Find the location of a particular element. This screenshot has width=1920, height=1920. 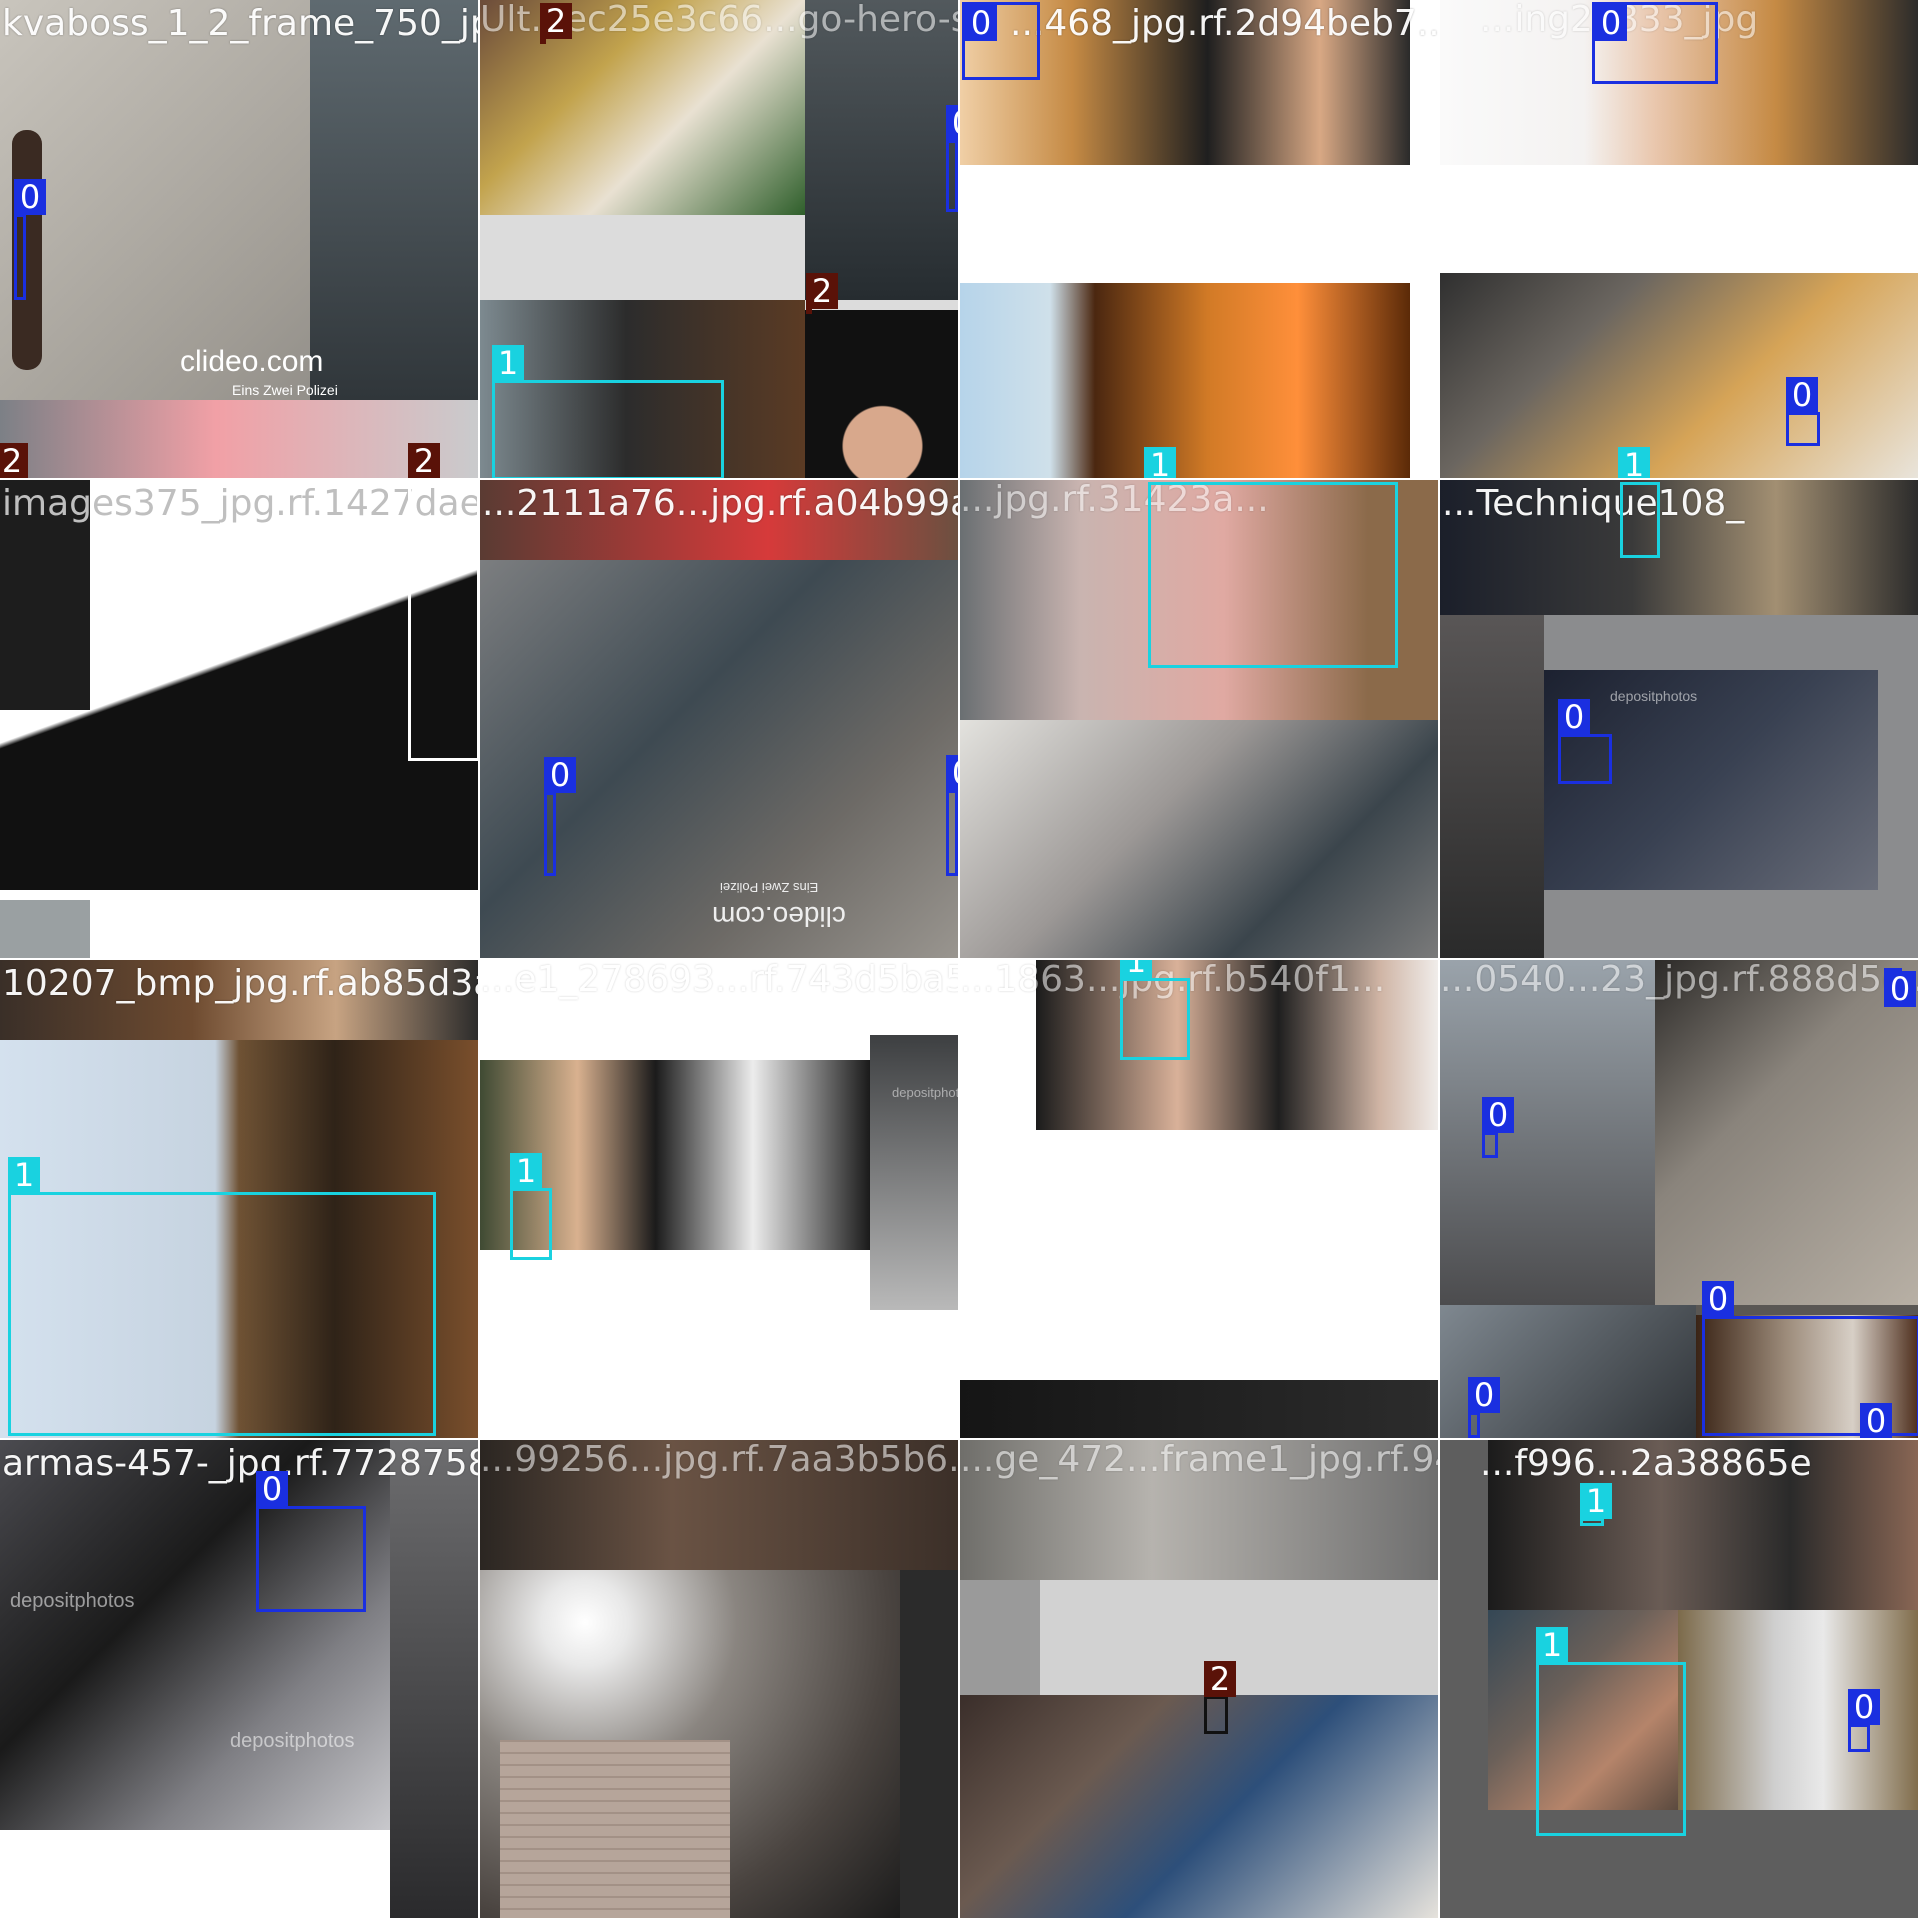

tile-t07: depositphotos ...Technique108_ 0 is located at coordinates (1680, 720).